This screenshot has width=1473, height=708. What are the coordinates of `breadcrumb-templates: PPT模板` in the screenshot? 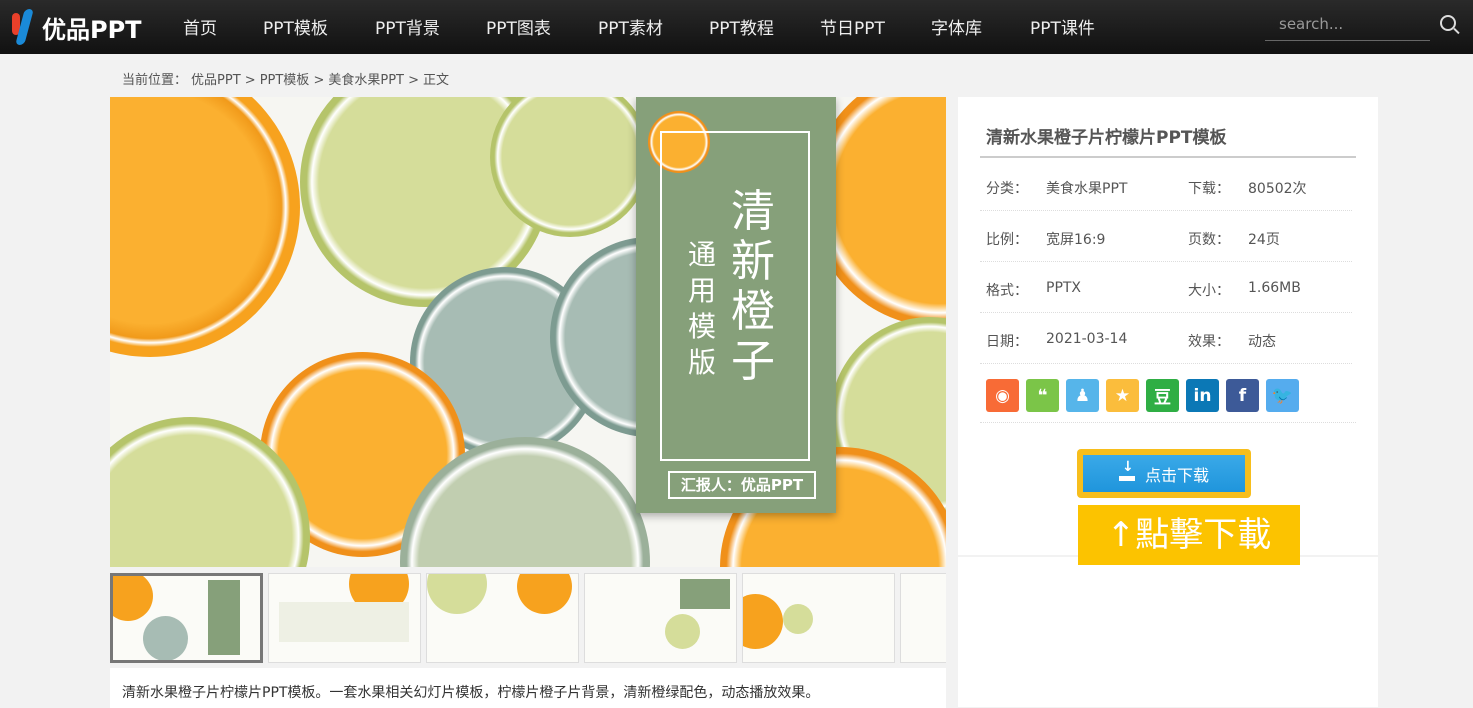 It's located at (285, 80).